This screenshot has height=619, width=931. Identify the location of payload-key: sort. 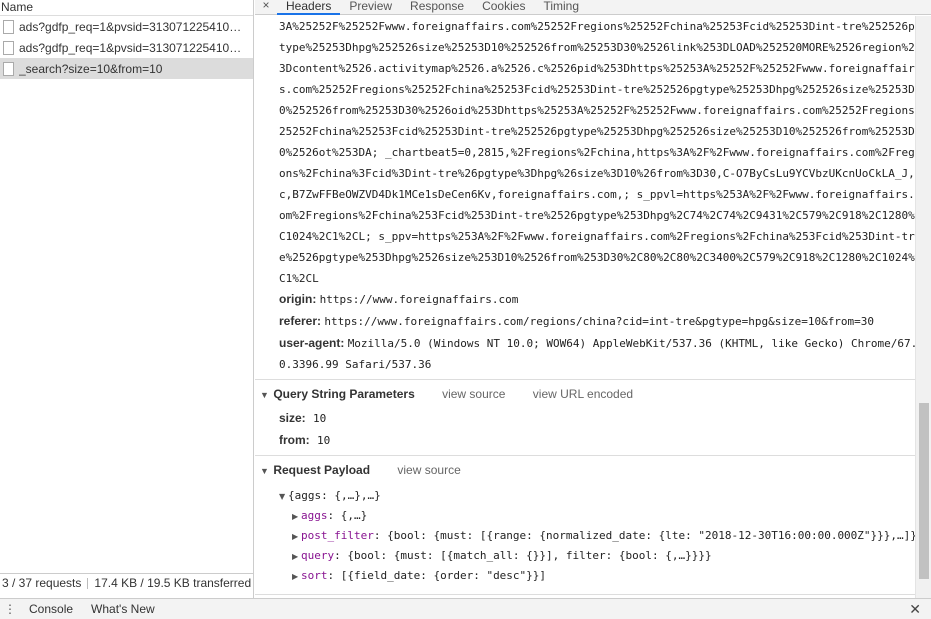
(314, 575).